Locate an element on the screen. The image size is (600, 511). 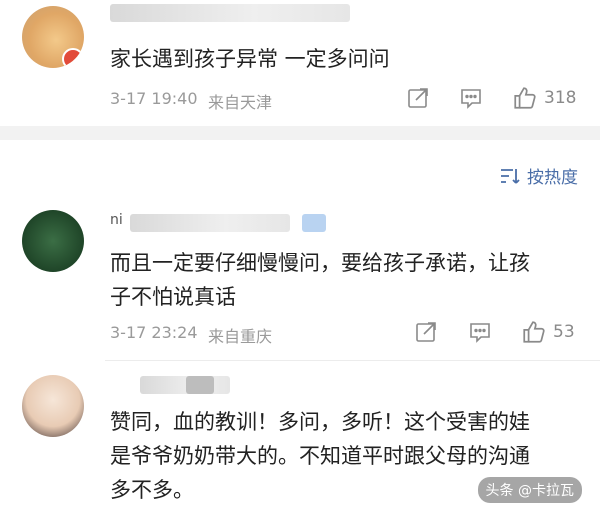
comment-source: 来自重庆 is located at coordinates (240, 336).